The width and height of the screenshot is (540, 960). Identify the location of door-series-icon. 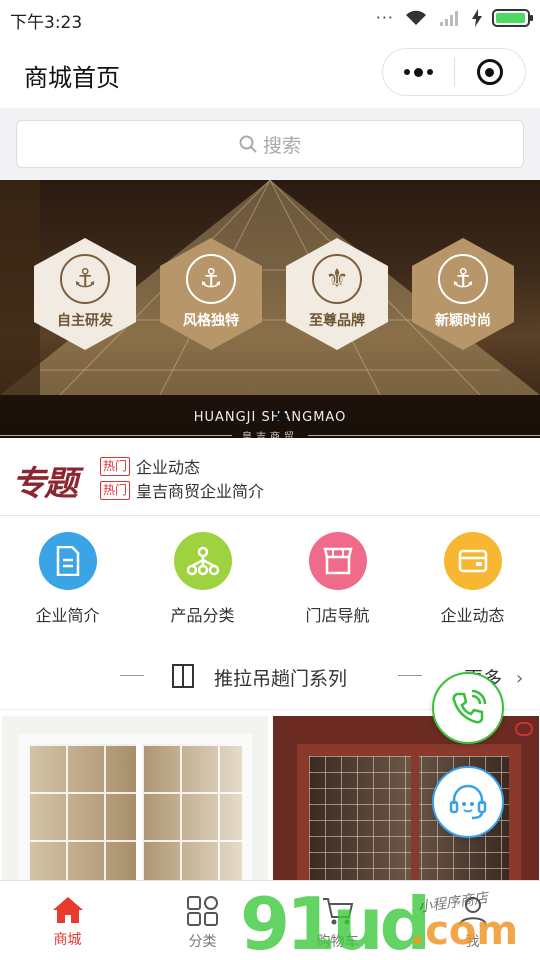
(183, 676).